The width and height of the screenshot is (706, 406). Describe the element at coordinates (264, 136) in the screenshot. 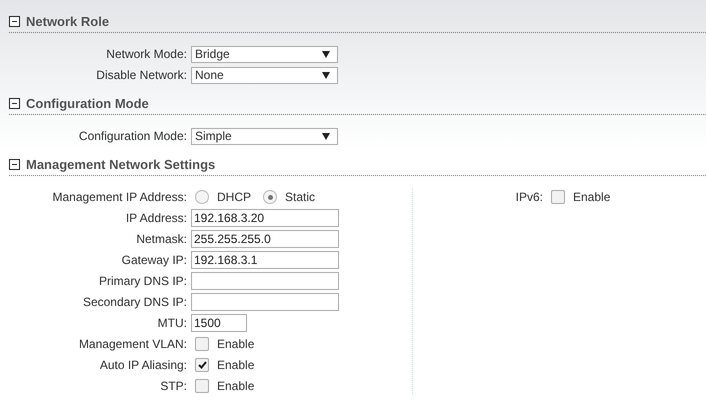

I see `dropdown: Simple` at that location.